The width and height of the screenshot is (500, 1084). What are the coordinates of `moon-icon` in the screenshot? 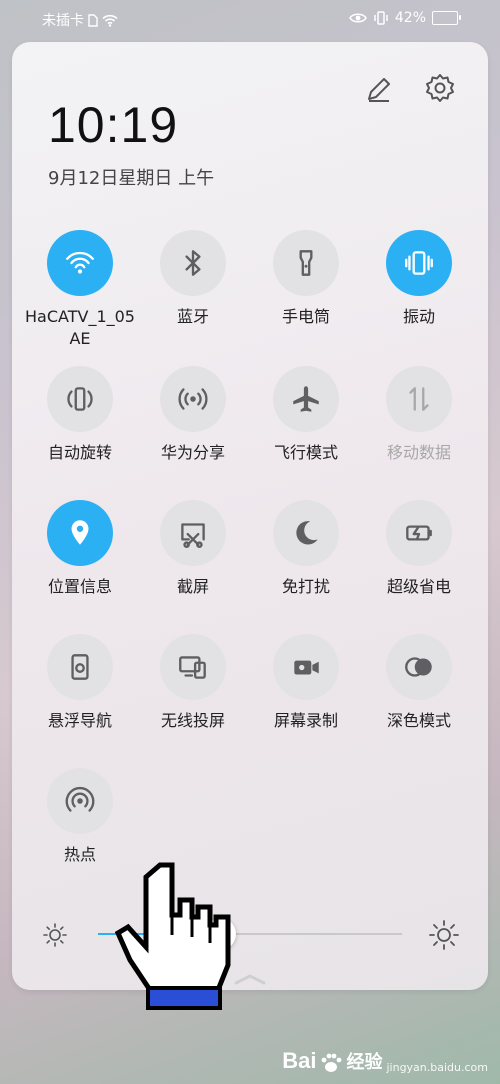 It's located at (307, 533).